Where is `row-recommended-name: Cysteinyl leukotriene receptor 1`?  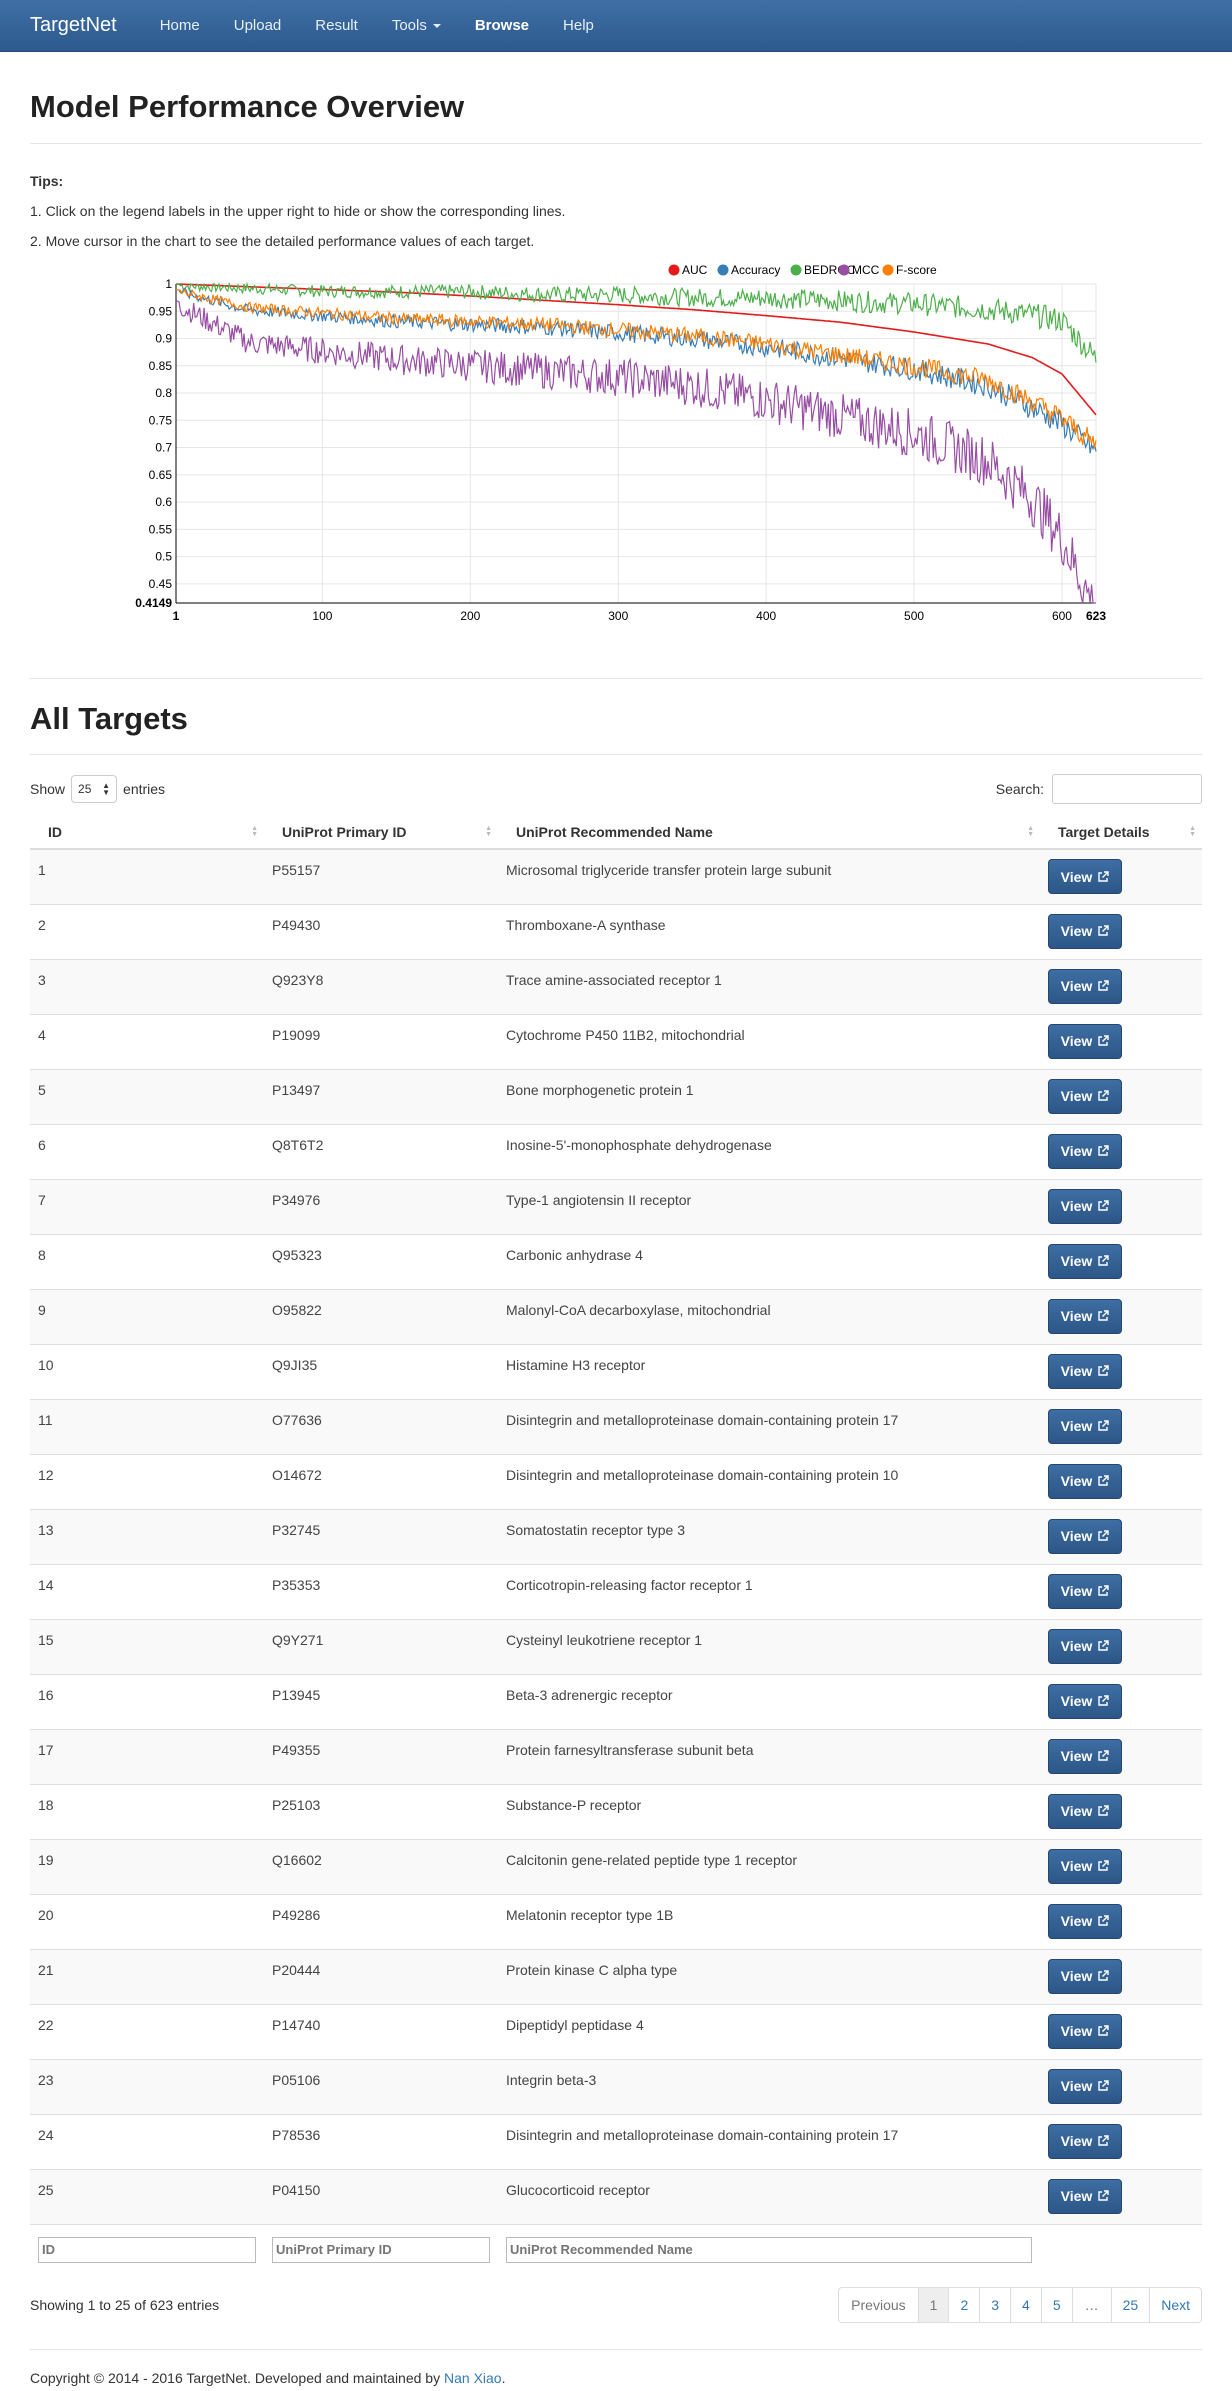 row-recommended-name: Cysteinyl leukotriene receptor 1 is located at coordinates (769, 1646).